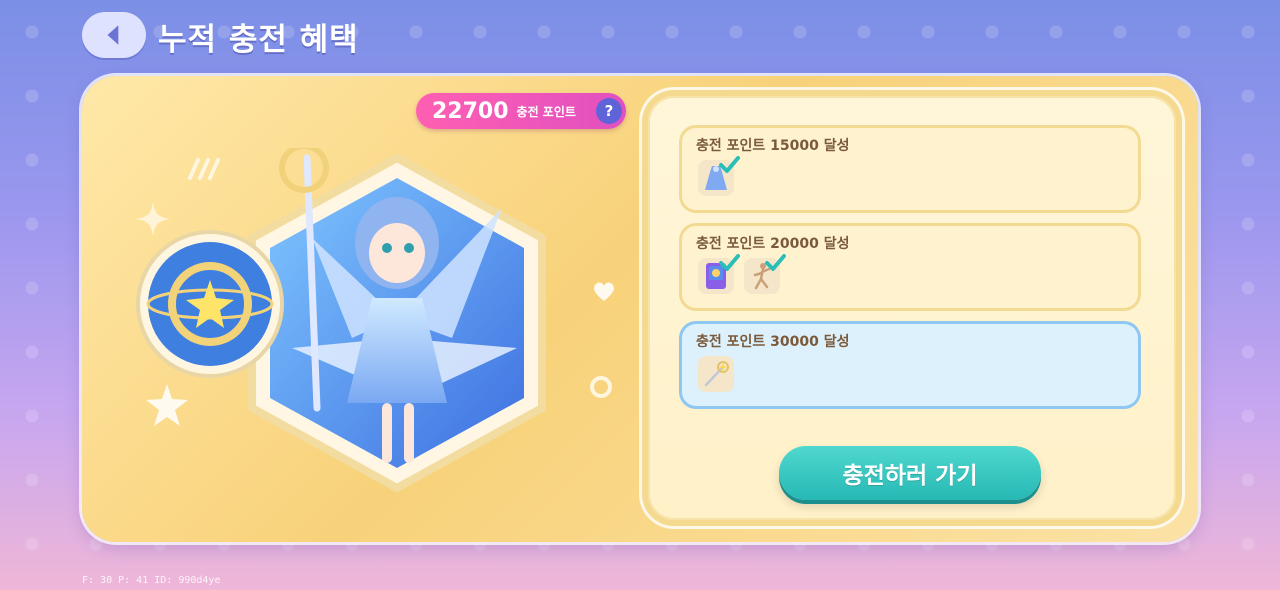 The height and width of the screenshot is (590, 1280). I want to click on help-button: ?, so click(609, 111).